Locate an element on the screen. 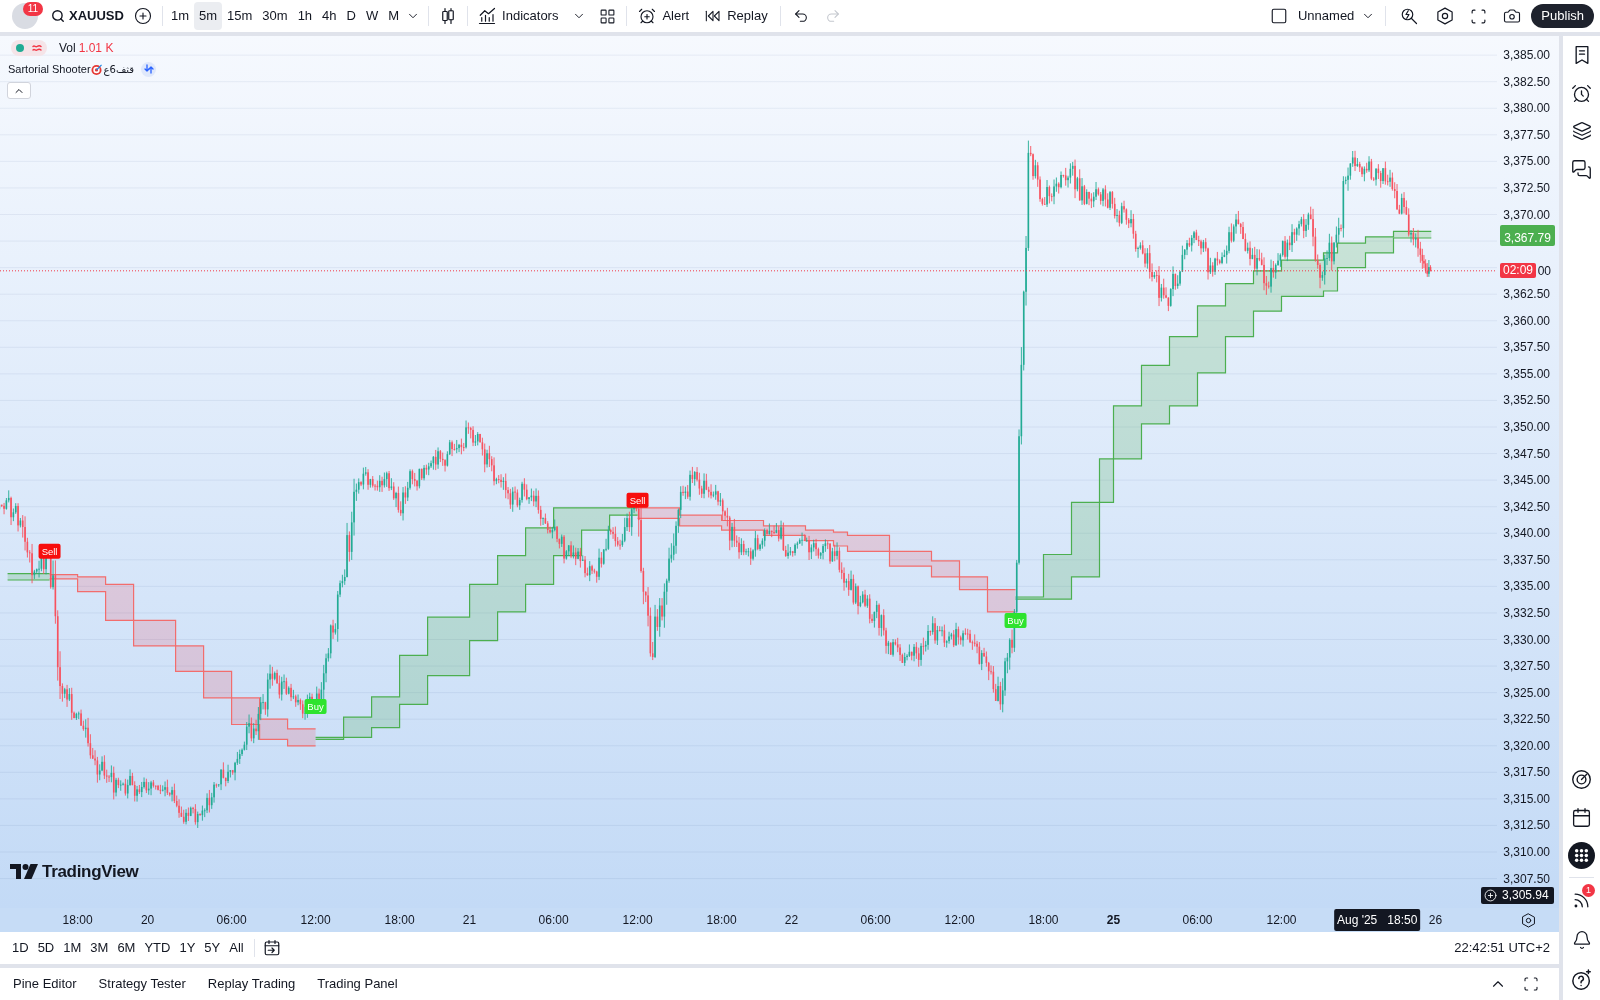  price-tick-label: 3,375.00 is located at coordinates (1526, 161).